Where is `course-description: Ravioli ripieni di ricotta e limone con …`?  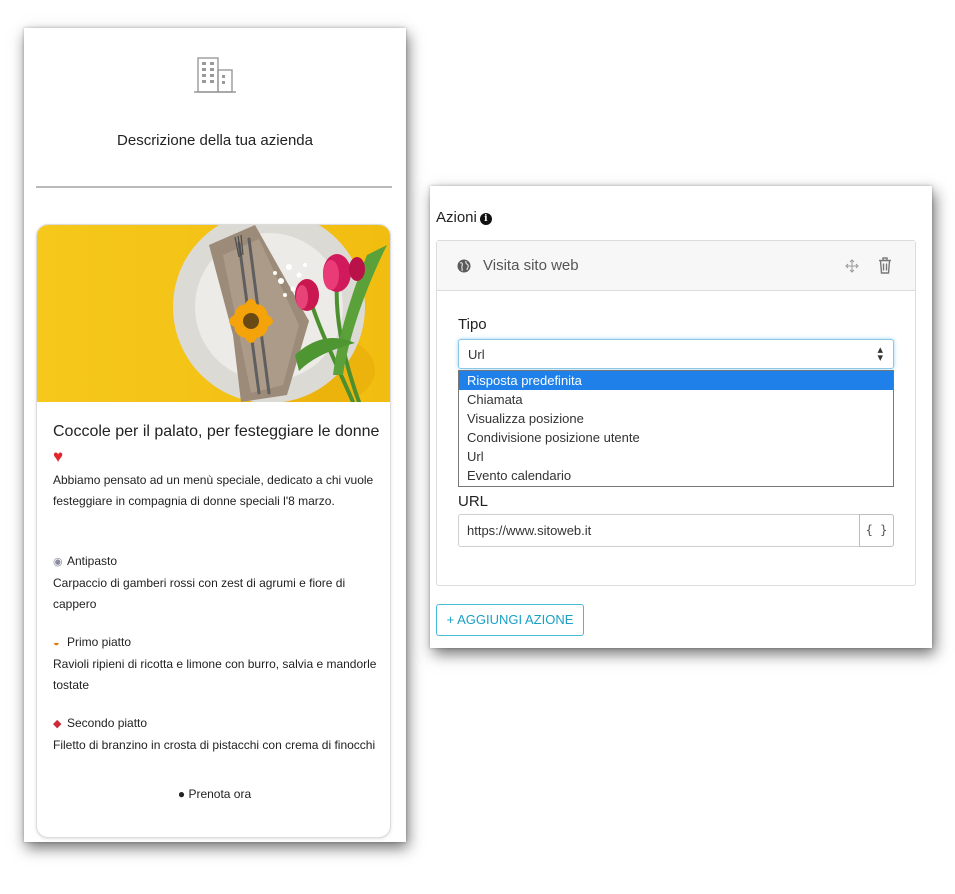 course-description: Ravioli ripieni di ricotta e limone con … is located at coordinates (215, 674).